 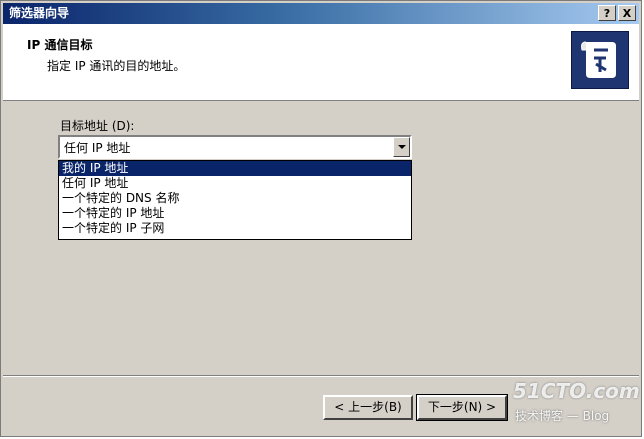 I want to click on dropdown-button, so click(x=401, y=147).